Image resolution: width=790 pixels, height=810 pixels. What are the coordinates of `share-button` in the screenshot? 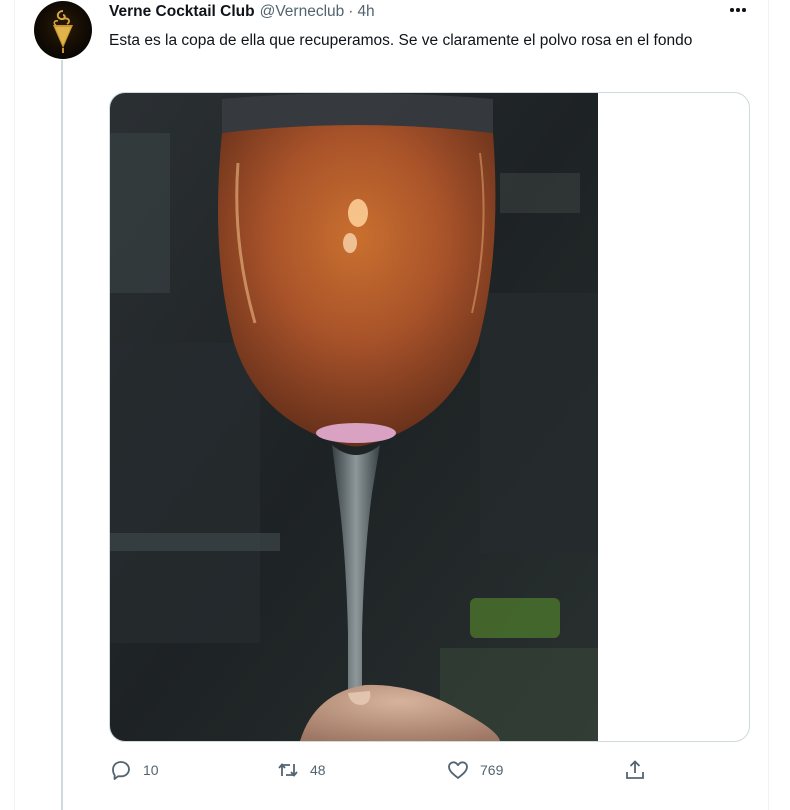 It's located at (635, 770).